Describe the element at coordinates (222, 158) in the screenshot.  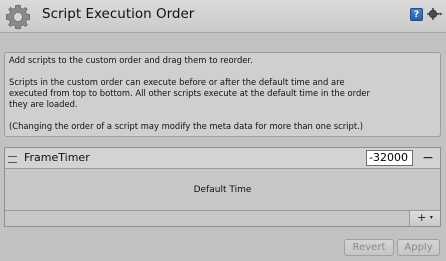
I see `list-item: FrameTimer -32000 −` at that location.